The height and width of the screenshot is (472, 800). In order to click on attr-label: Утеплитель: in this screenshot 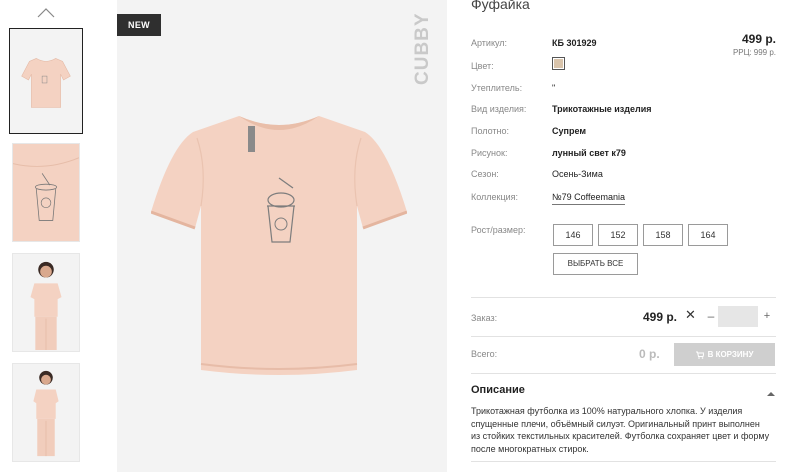, I will do `click(497, 88)`.